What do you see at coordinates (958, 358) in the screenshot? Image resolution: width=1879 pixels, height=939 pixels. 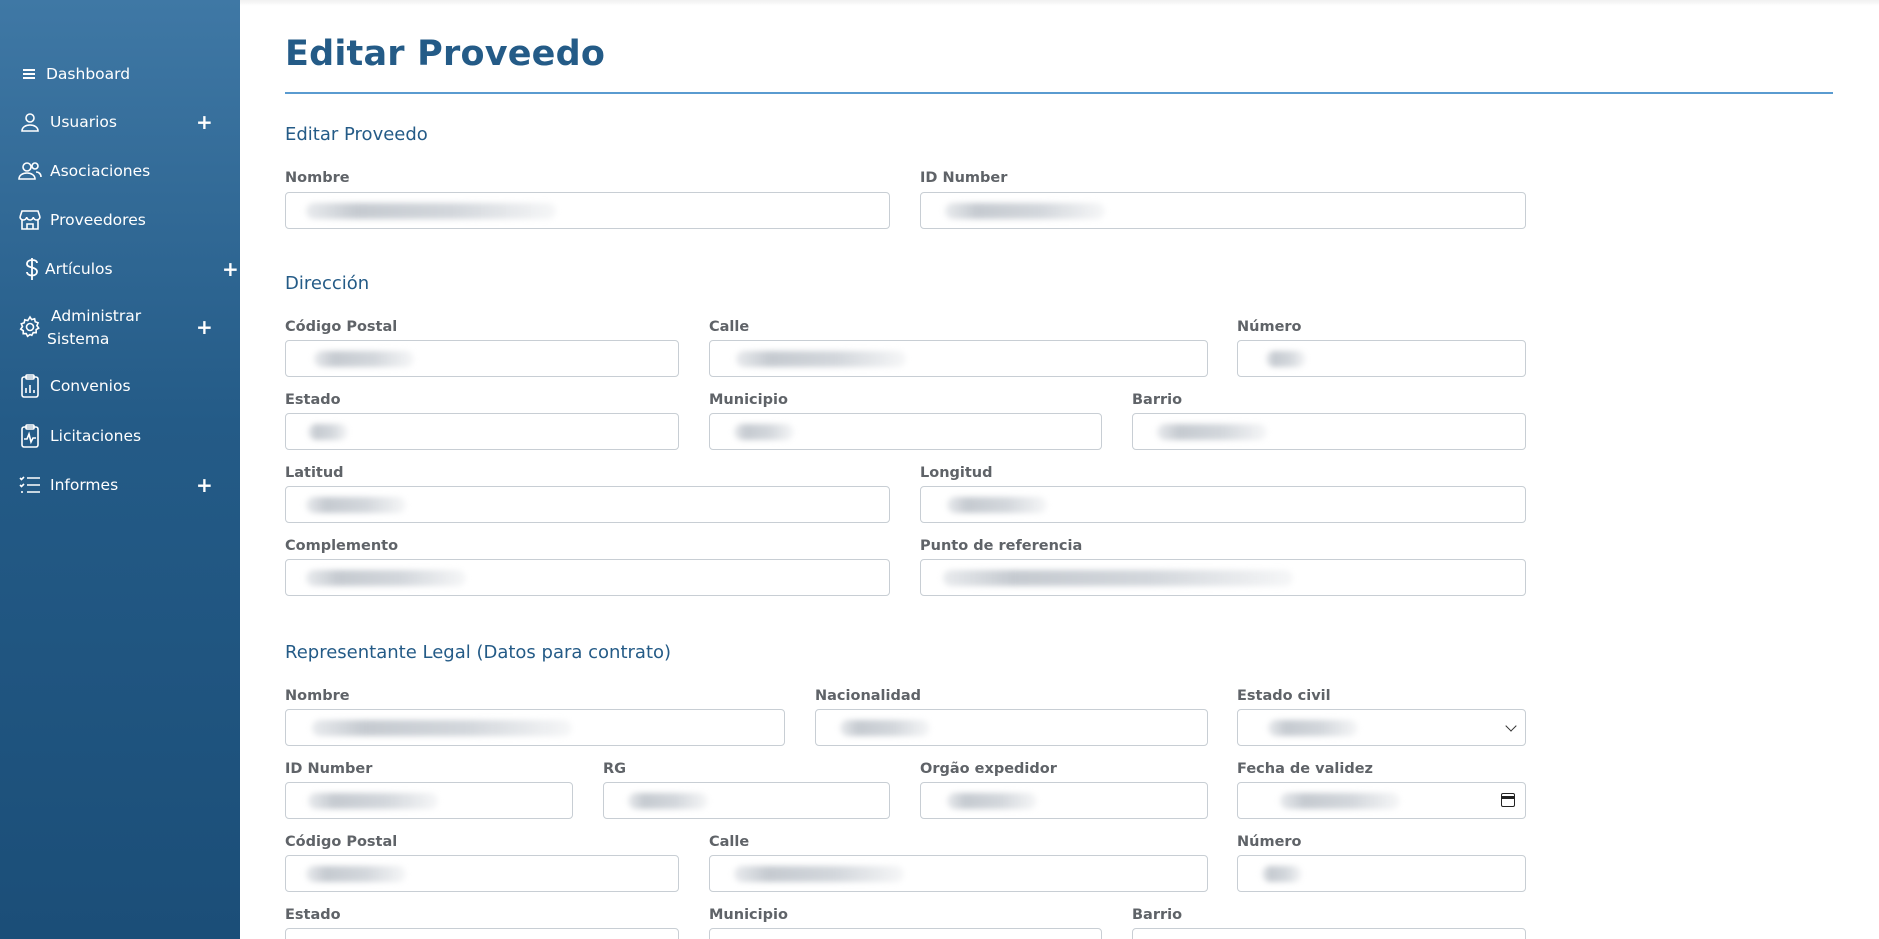 I see `calle-field` at bounding box center [958, 358].